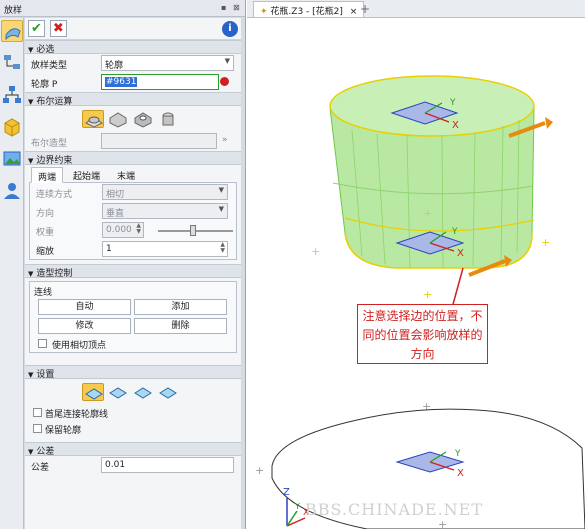  I want to click on user-icon, so click(12, 191).